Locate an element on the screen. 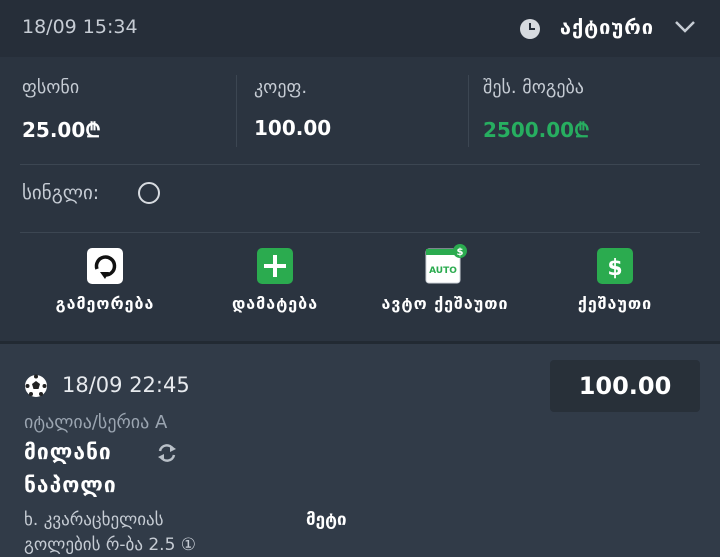 Image resolution: width=720 pixels, height=557 pixels. repeat-icon is located at coordinates (105, 266).